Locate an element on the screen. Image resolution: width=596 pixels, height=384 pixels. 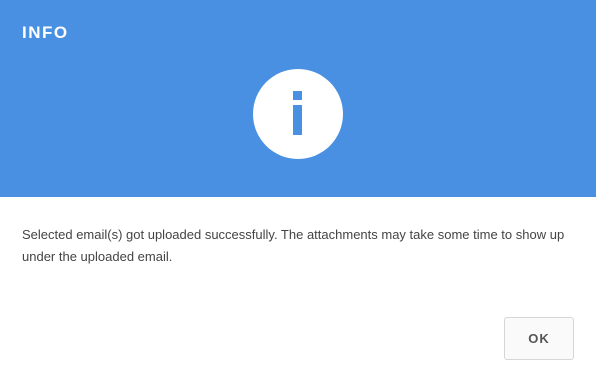
info-icon is located at coordinates (298, 114).